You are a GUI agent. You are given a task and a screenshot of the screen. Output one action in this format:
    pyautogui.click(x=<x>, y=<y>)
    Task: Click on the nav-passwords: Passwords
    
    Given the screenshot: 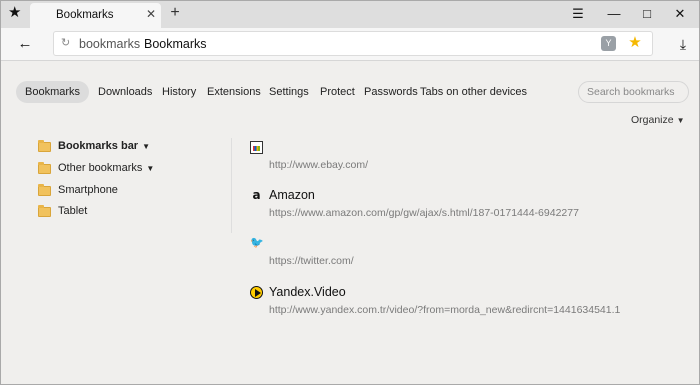 What is the action you would take?
    pyautogui.click(x=391, y=92)
    